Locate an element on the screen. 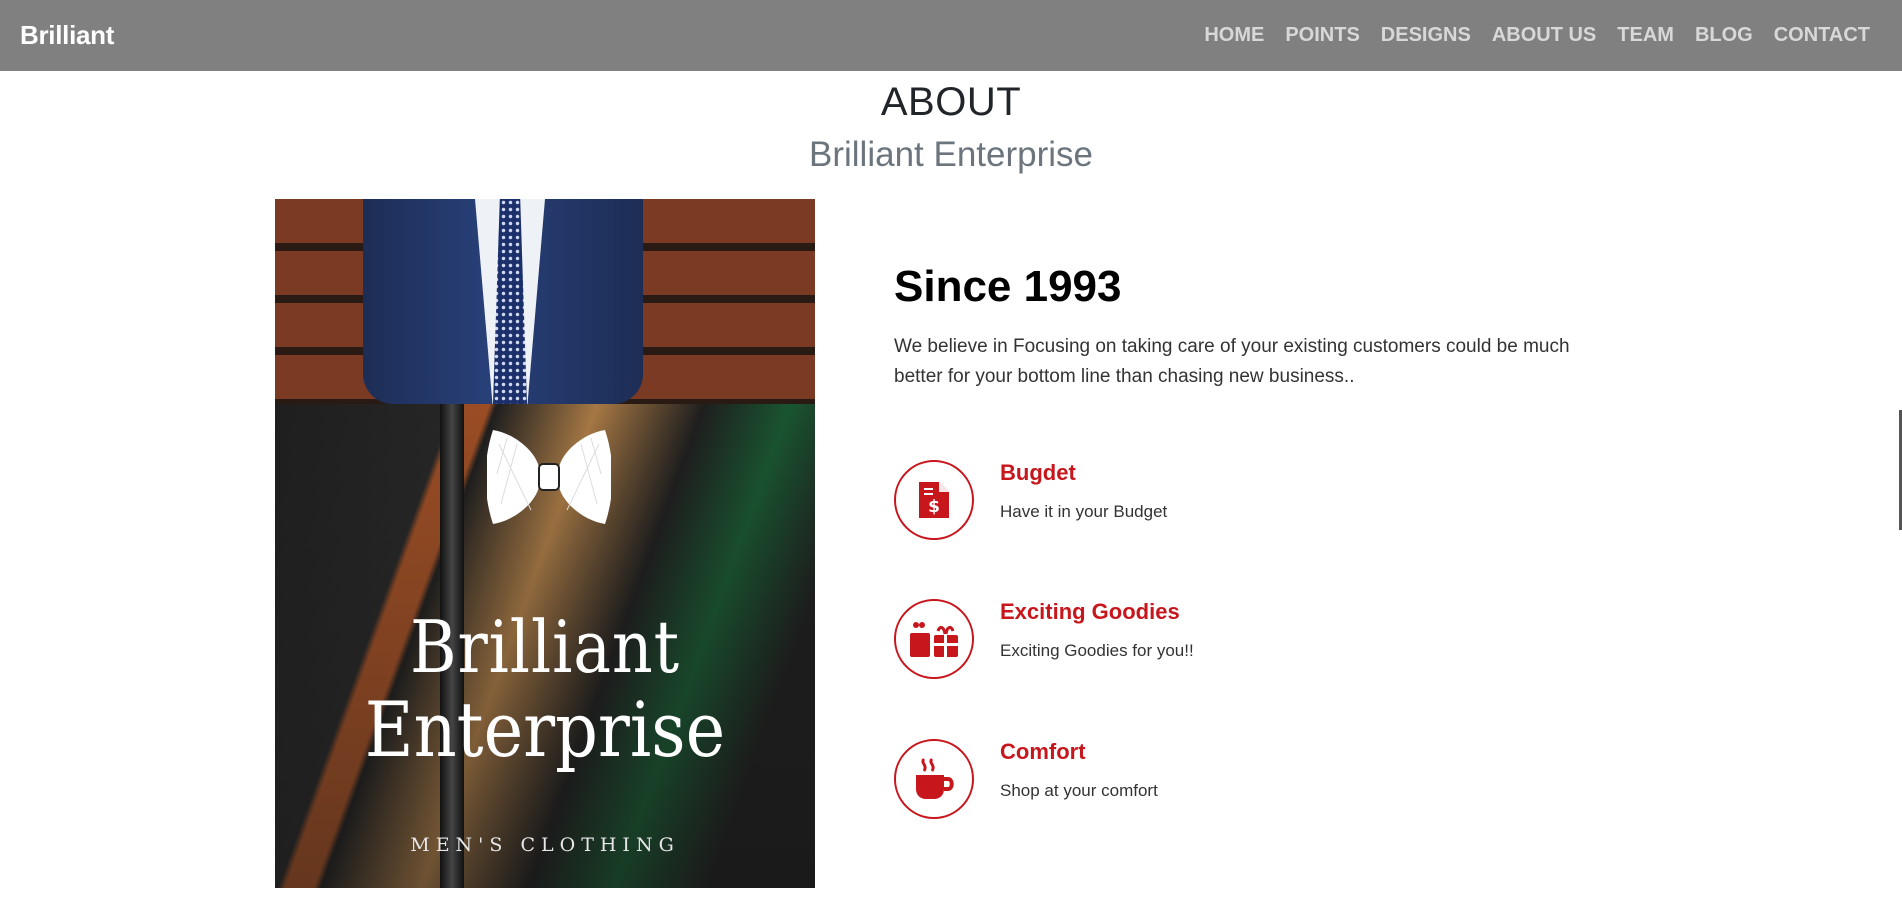  nav-link-home: HOME is located at coordinates (1234, 35).